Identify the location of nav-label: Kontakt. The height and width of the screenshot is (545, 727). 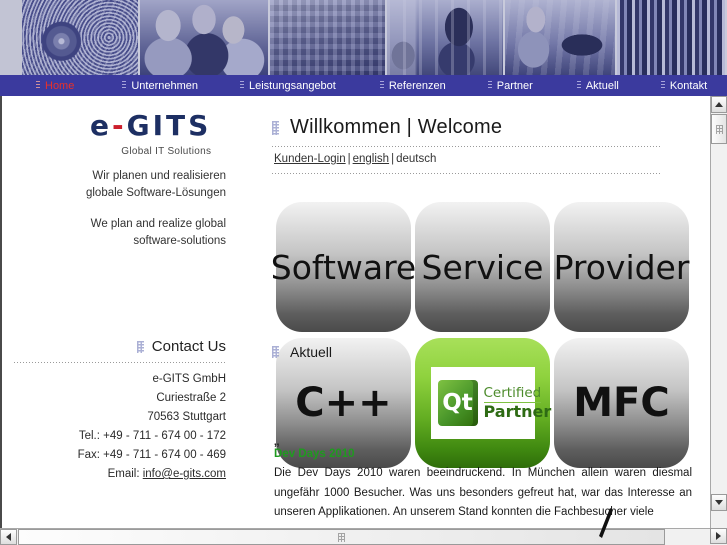
(688, 85).